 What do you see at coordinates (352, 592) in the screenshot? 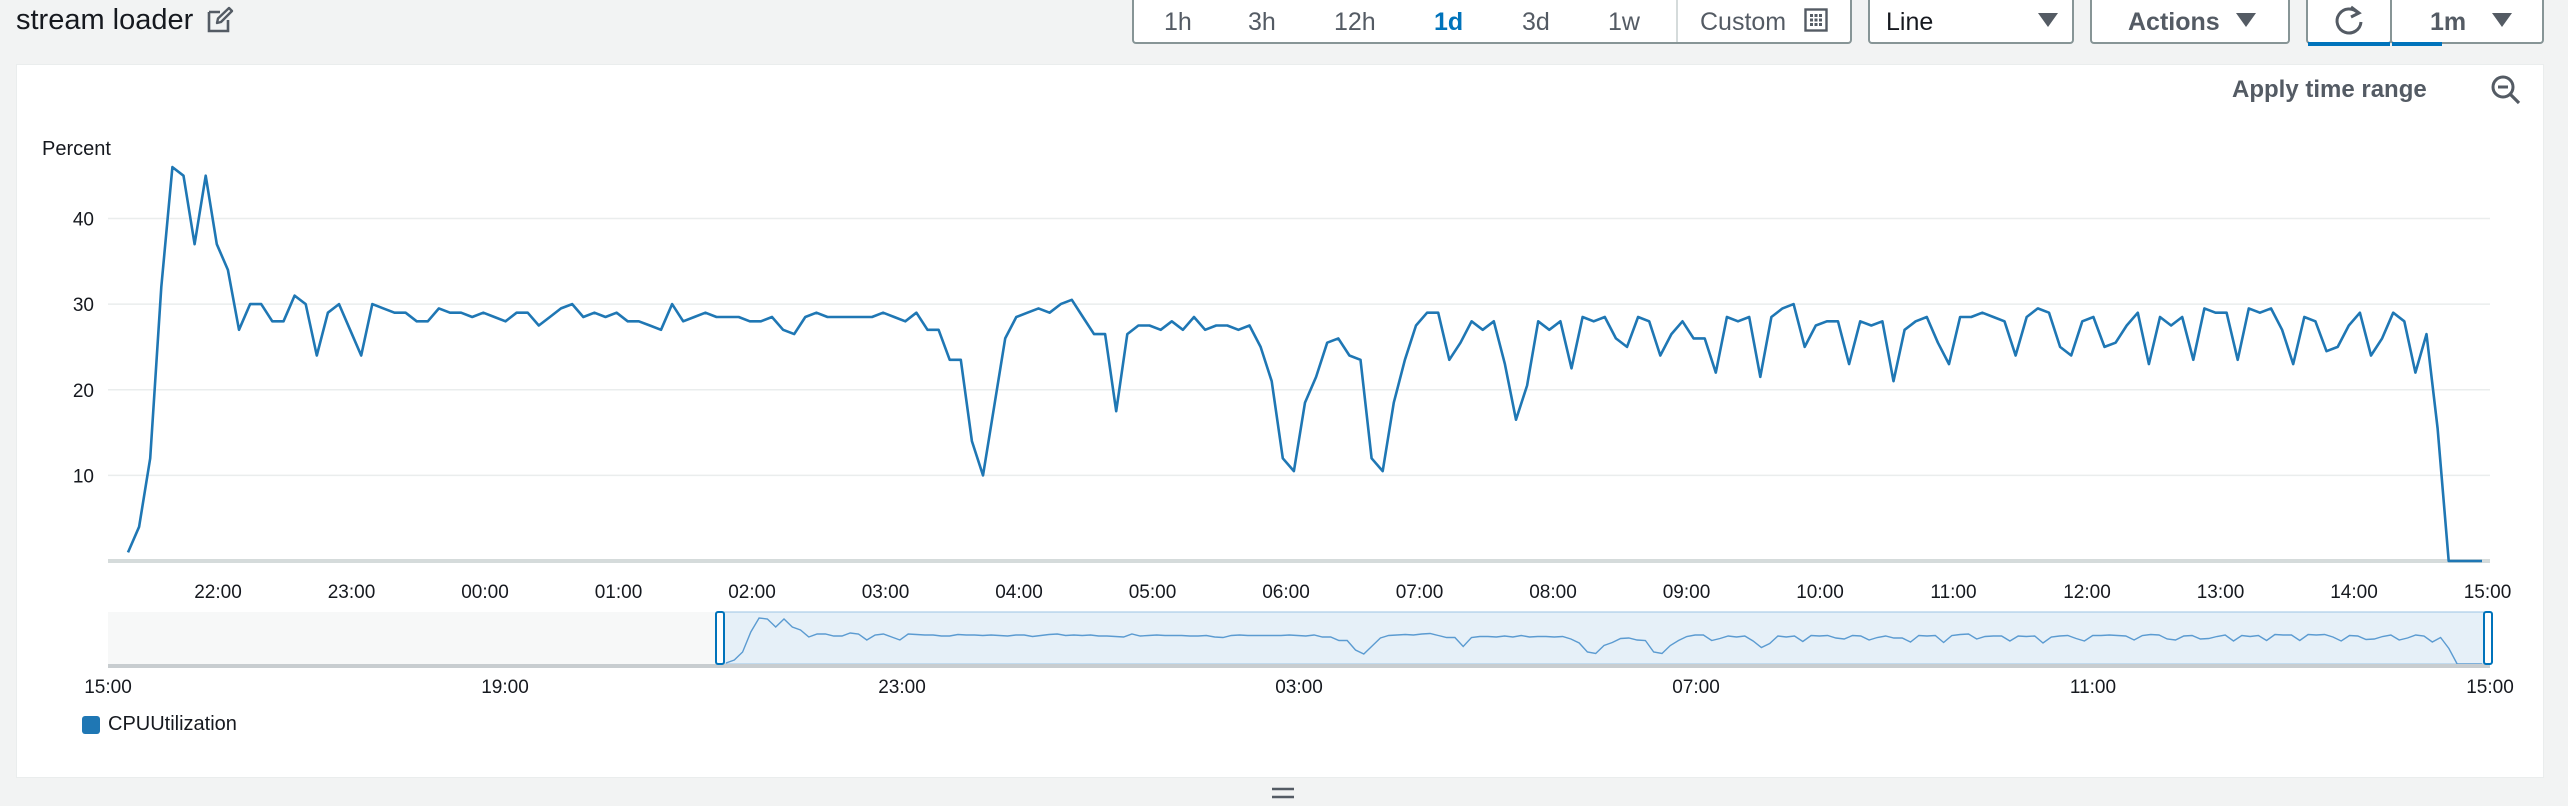
I see `x-tick-label: 23:00` at bounding box center [352, 592].